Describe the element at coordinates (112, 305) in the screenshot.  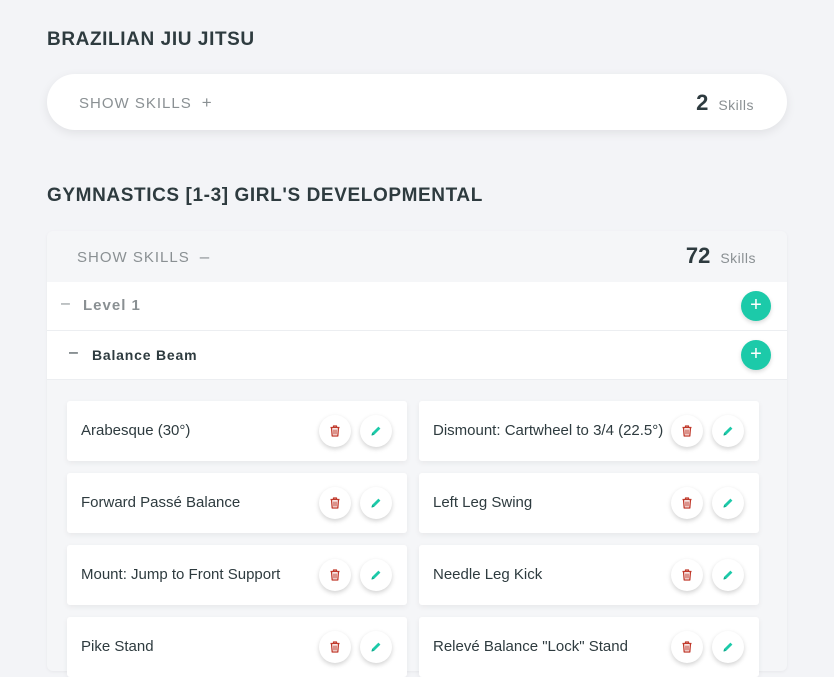
I see `level-label: Level 1` at that location.